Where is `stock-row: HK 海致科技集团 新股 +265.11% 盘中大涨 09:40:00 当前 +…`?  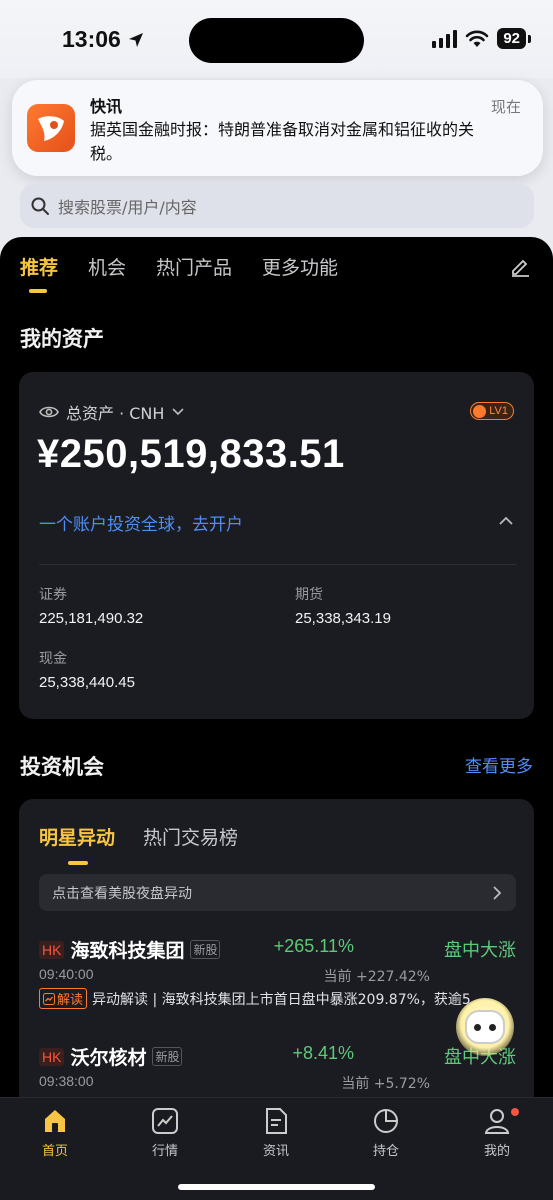
stock-row: HK 海致科技集团 新股 +265.11% 盘中大涨 09:40:00 当前 +… is located at coordinates (277, 972).